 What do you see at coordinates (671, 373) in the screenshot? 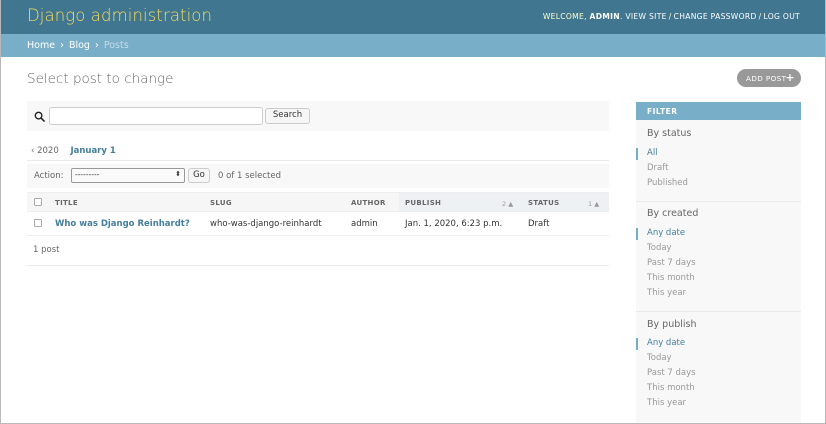
I see `filter-option-publish-7days: Past 7 days` at bounding box center [671, 373].